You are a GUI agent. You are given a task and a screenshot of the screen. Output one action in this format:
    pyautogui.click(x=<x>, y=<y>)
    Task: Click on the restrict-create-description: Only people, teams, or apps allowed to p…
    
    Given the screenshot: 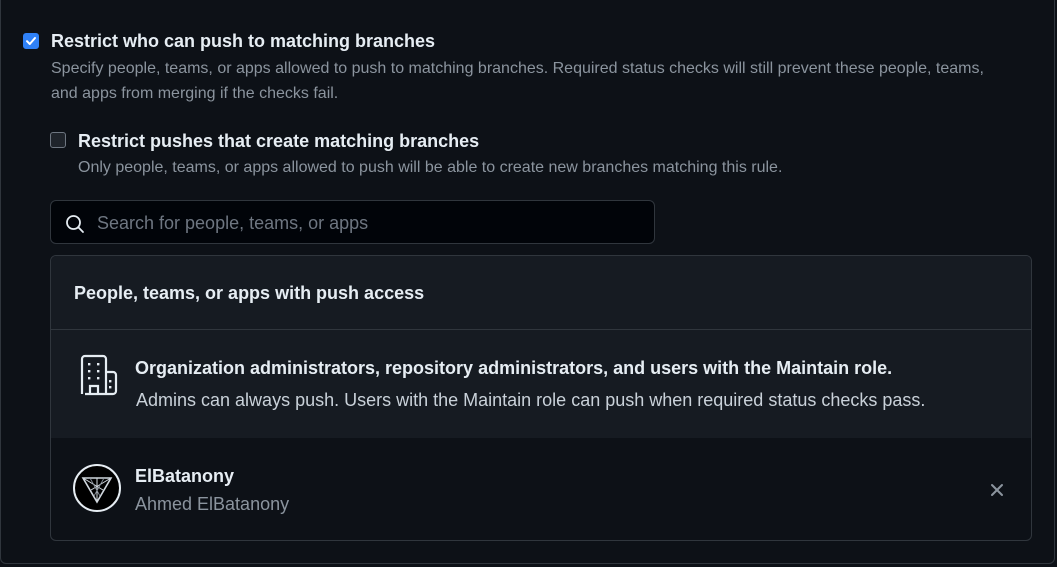 What is the action you would take?
    pyautogui.click(x=430, y=167)
    